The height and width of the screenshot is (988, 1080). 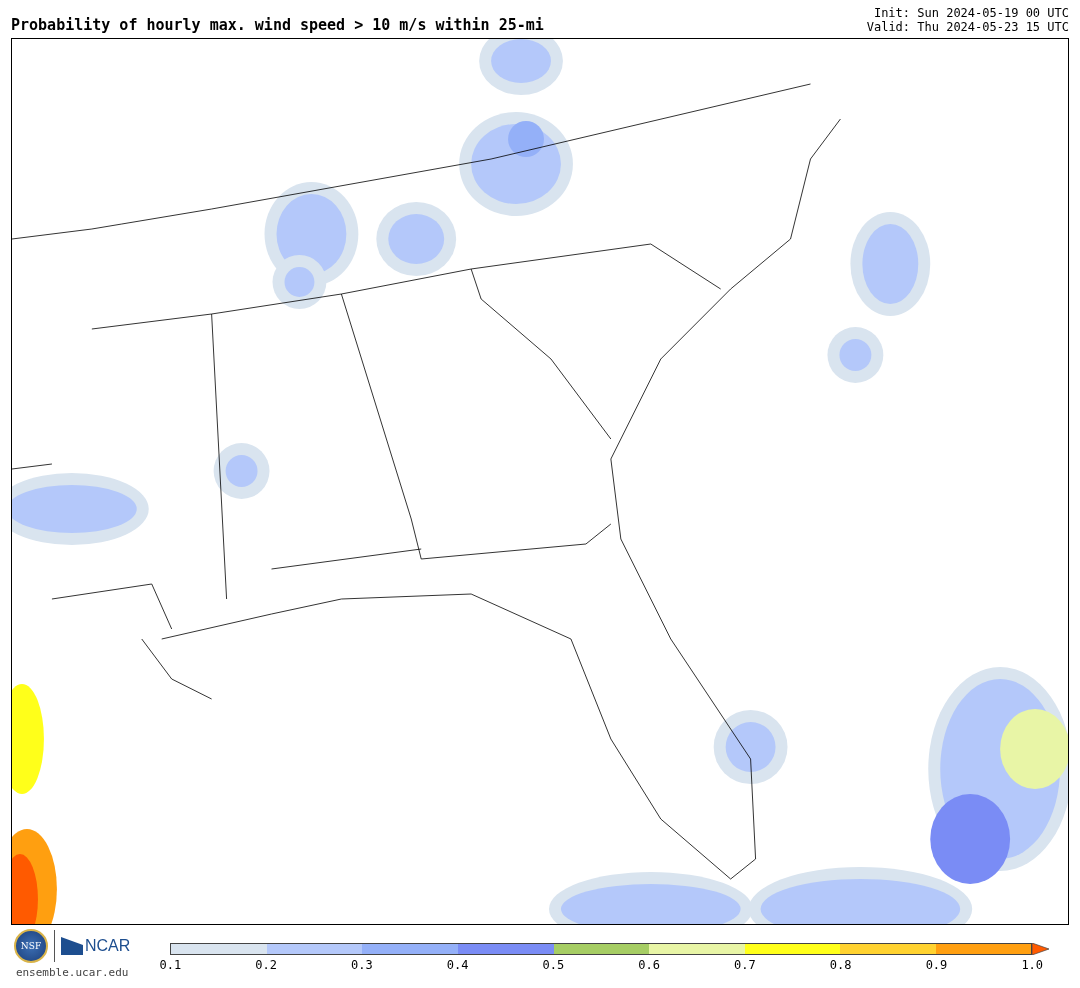 I want to click on tick-label: 0.3, so click(x=362, y=965).